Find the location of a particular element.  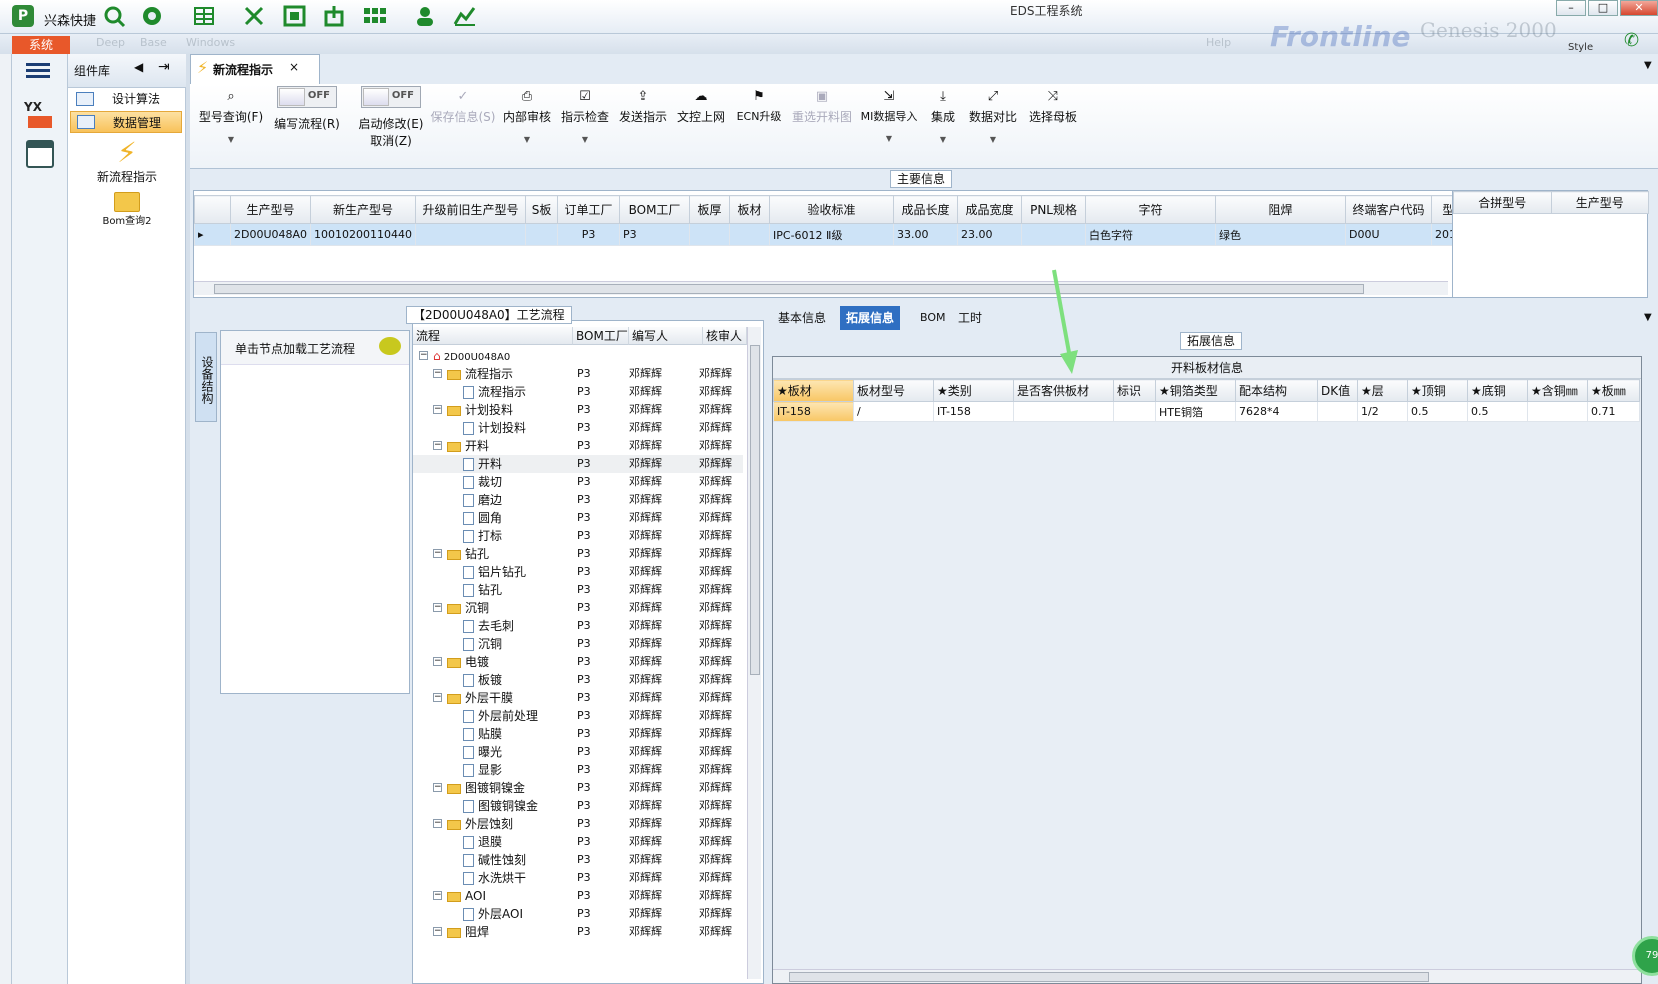

column-header: 订单工厂 is located at coordinates (589, 209).